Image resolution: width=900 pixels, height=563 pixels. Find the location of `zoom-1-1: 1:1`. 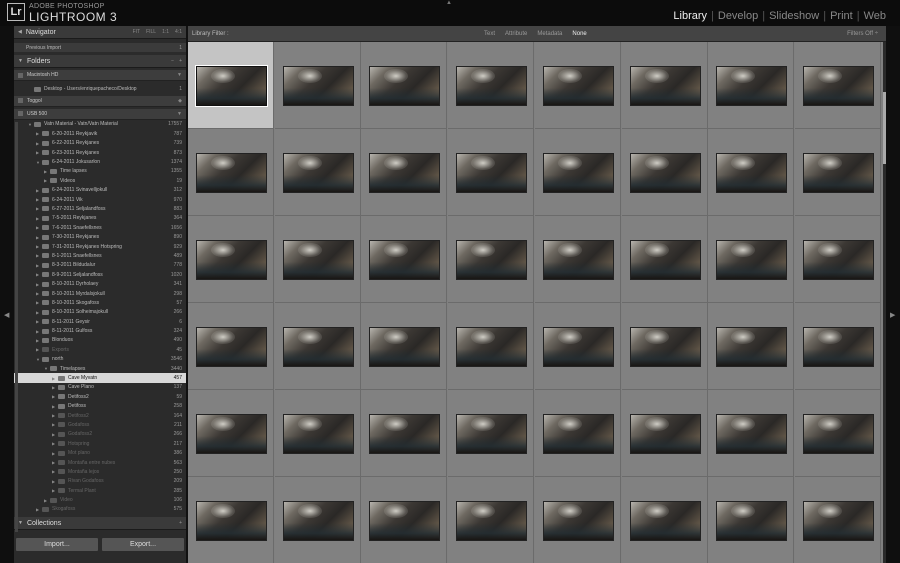

zoom-1-1: 1:1 is located at coordinates (165, 32).